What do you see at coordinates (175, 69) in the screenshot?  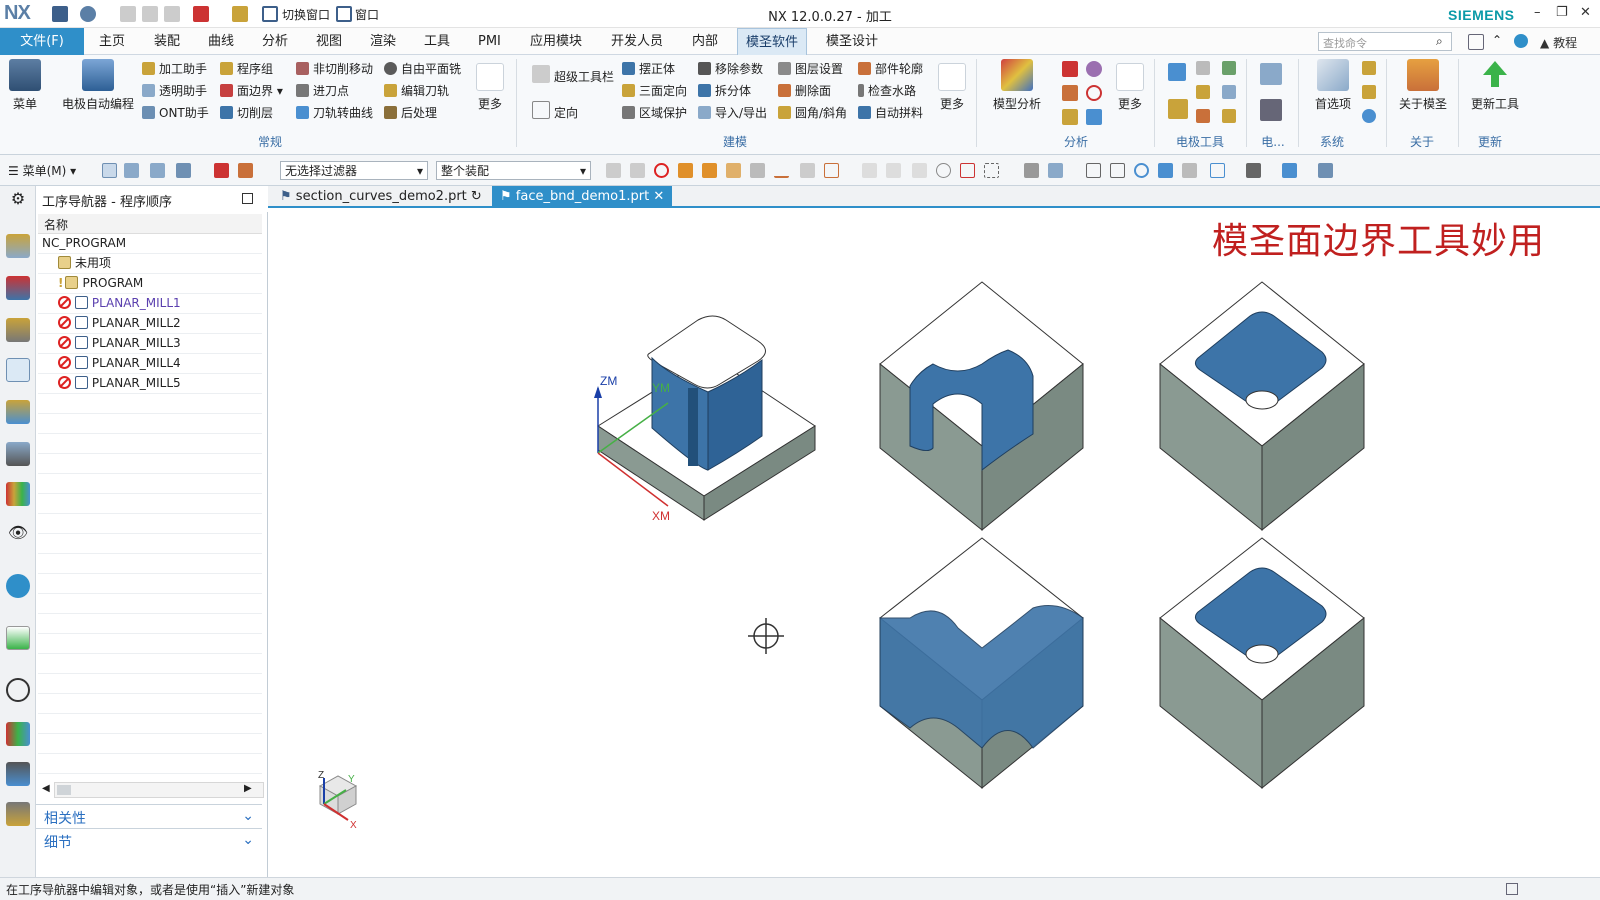 I see `machining-assistant-button: 加工助手` at bounding box center [175, 69].